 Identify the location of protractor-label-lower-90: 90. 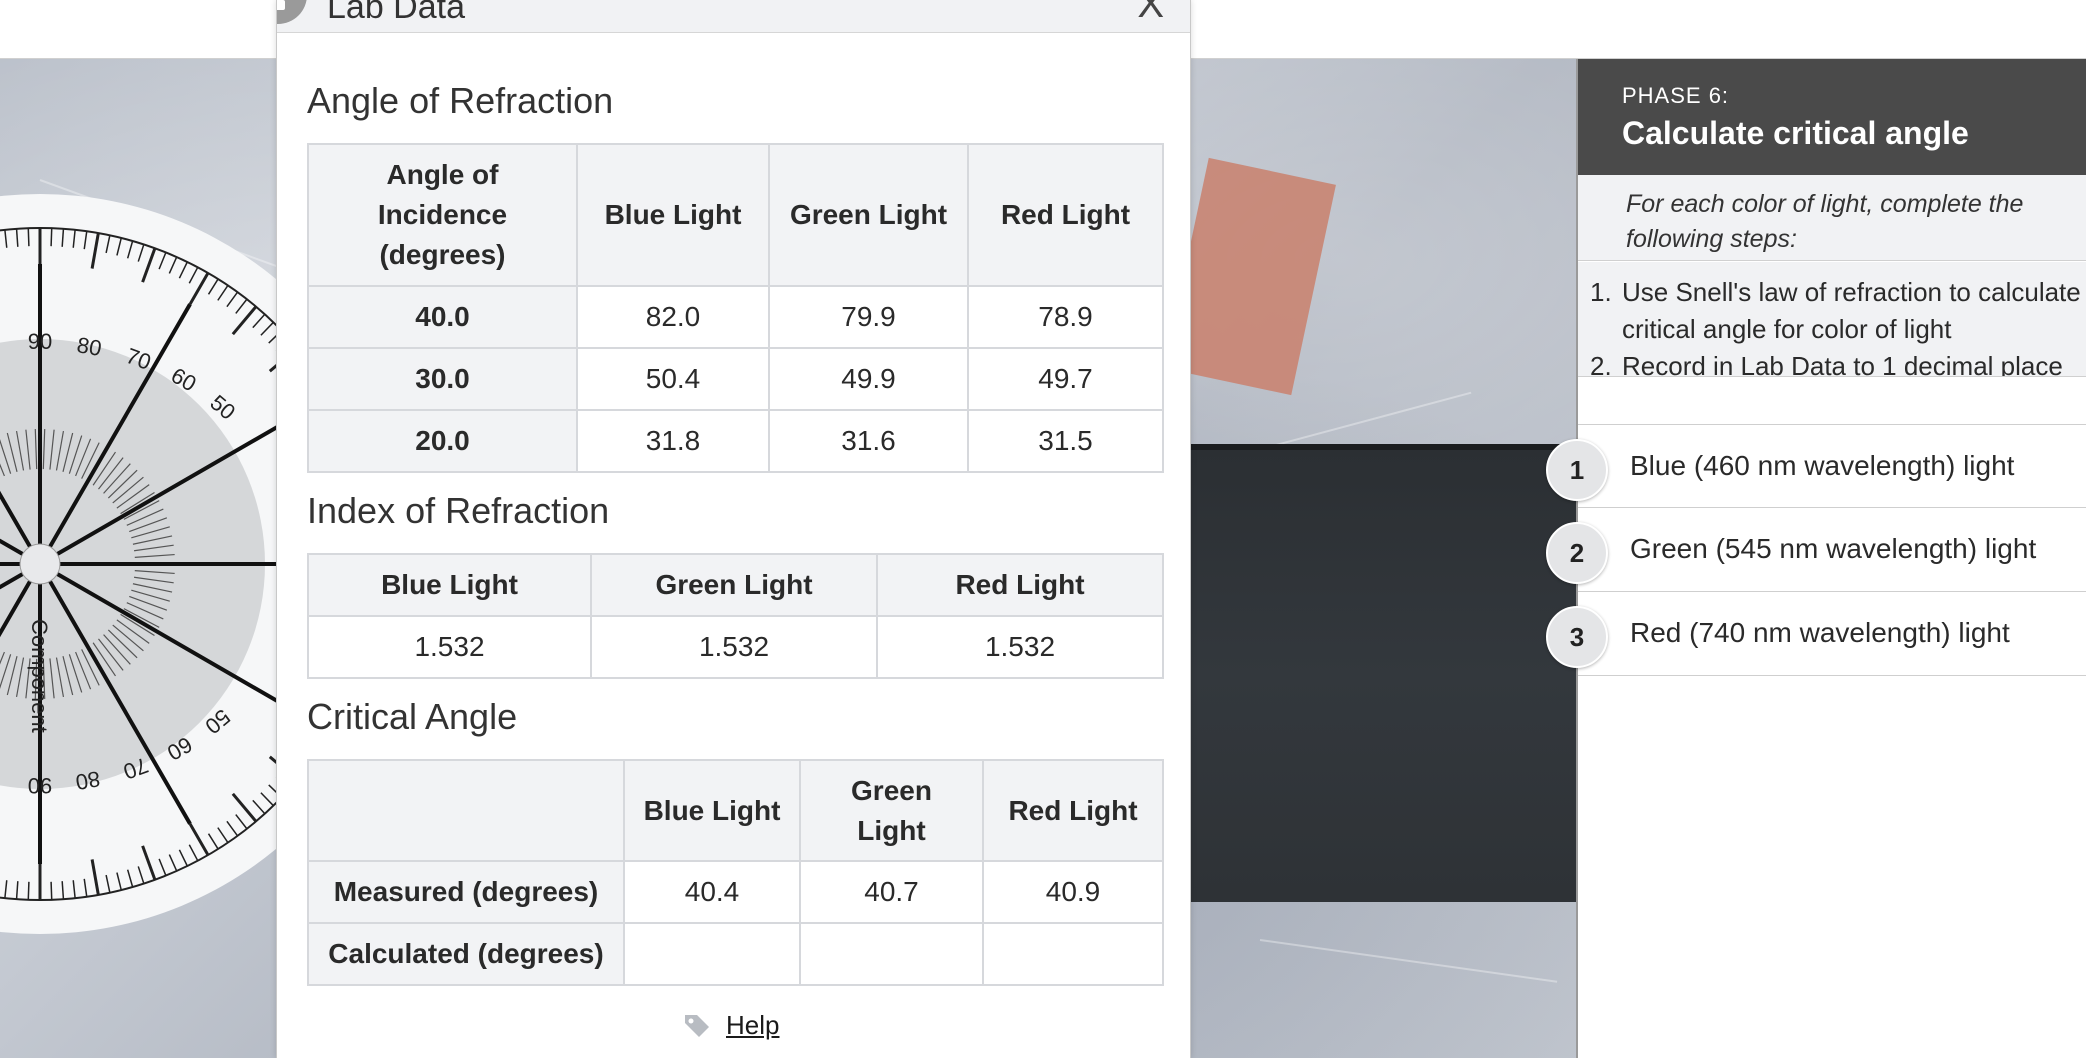
(40, 785).